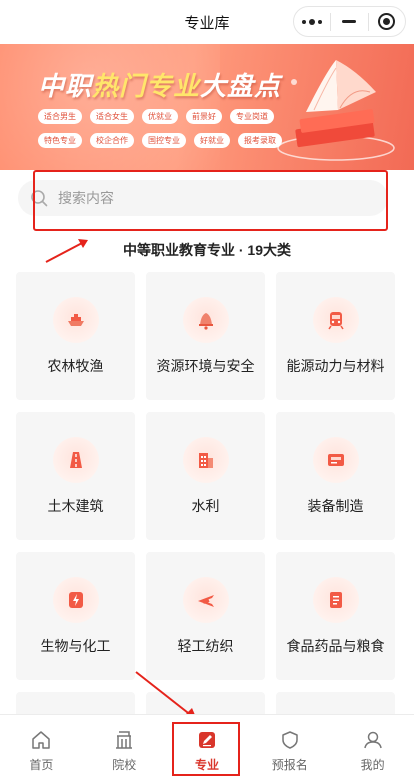 This screenshot has width=414, height=780. I want to click on train-icon, so click(336, 320).